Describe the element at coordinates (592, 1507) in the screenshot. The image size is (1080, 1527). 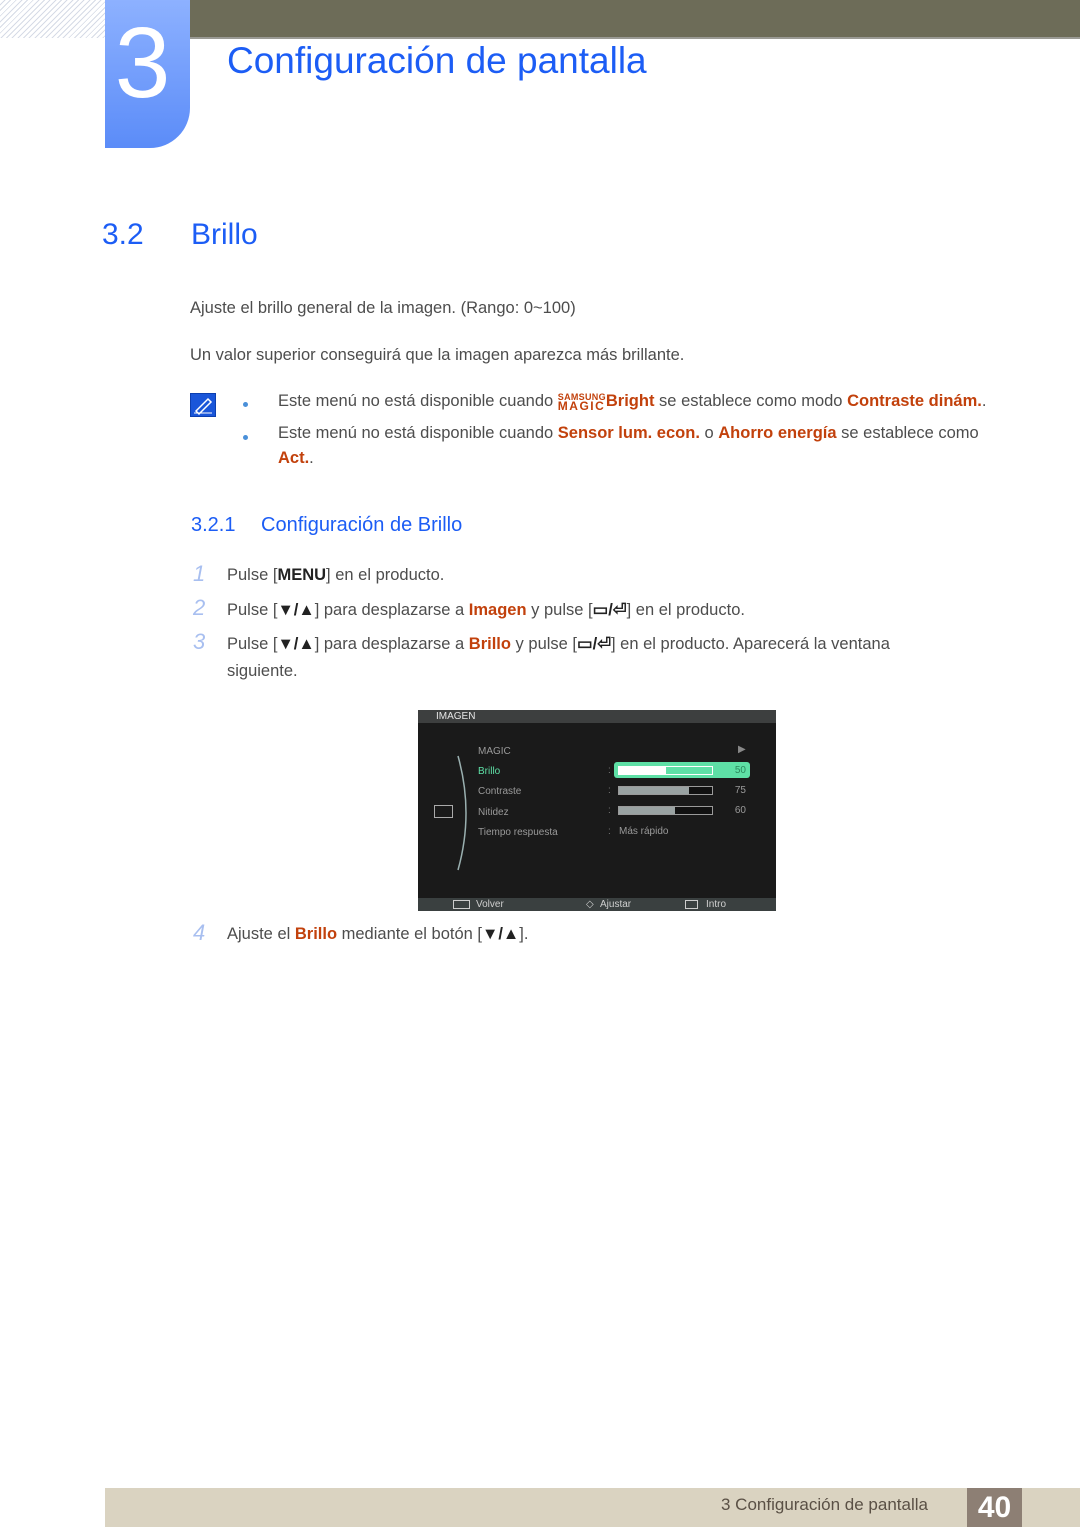
I see `footer-band` at that location.